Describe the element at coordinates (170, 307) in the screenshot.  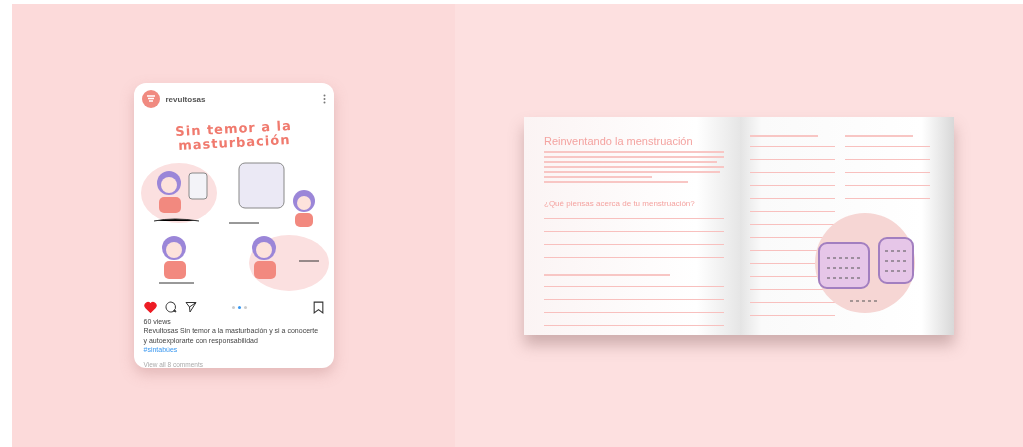
I see `comment-icon` at that location.